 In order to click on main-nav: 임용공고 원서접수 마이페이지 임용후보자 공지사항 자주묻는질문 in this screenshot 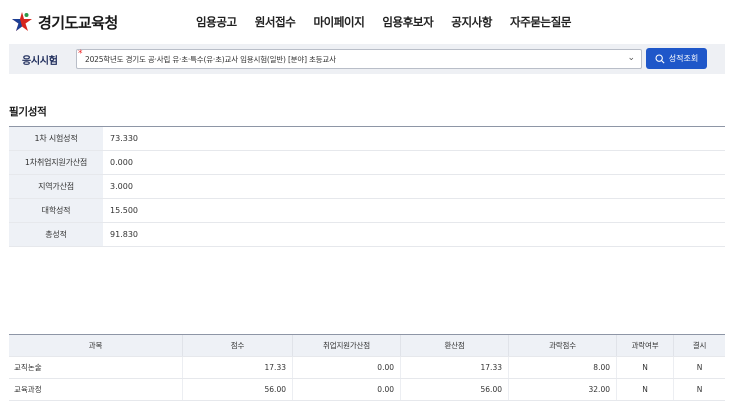, I will do `click(392, 22)`.